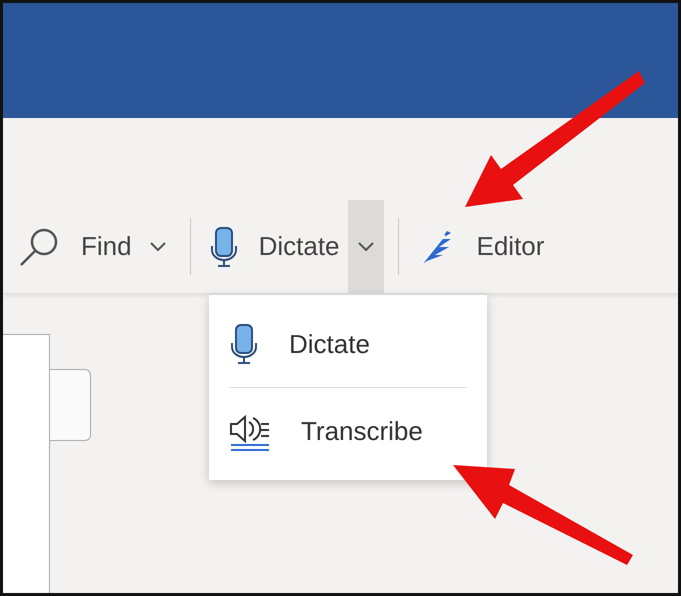 This screenshot has height=596, width=681. I want to click on menu-item: Transcribe, so click(348, 431).